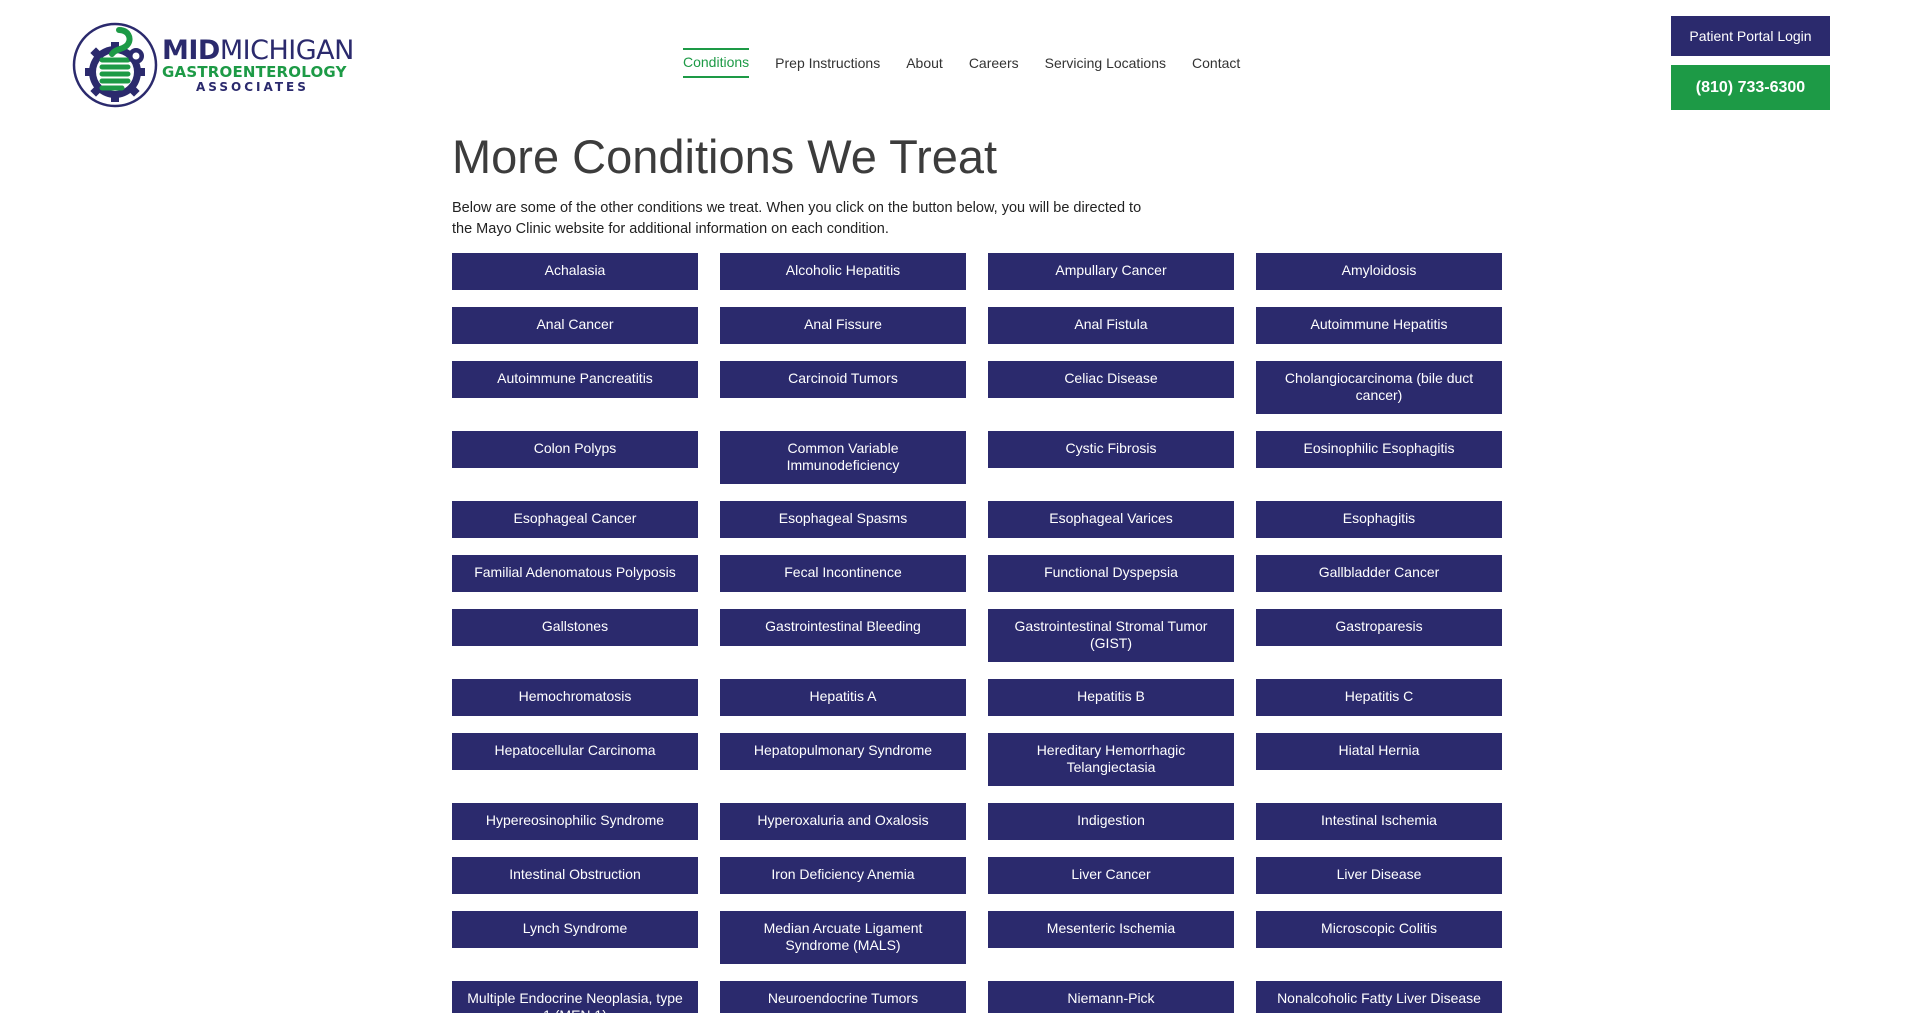 The height and width of the screenshot is (1013, 1920). Describe the element at coordinates (1111, 519) in the screenshot. I see `condition-button: Esophageal Varices` at that location.